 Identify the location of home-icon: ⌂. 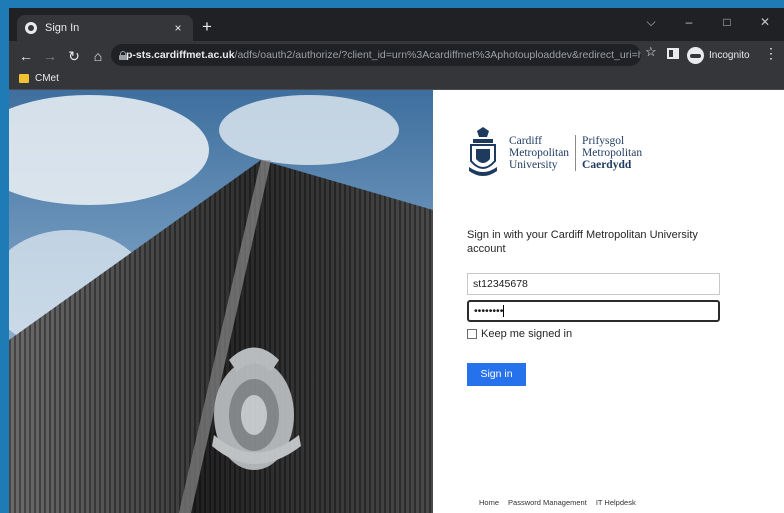
(98, 56).